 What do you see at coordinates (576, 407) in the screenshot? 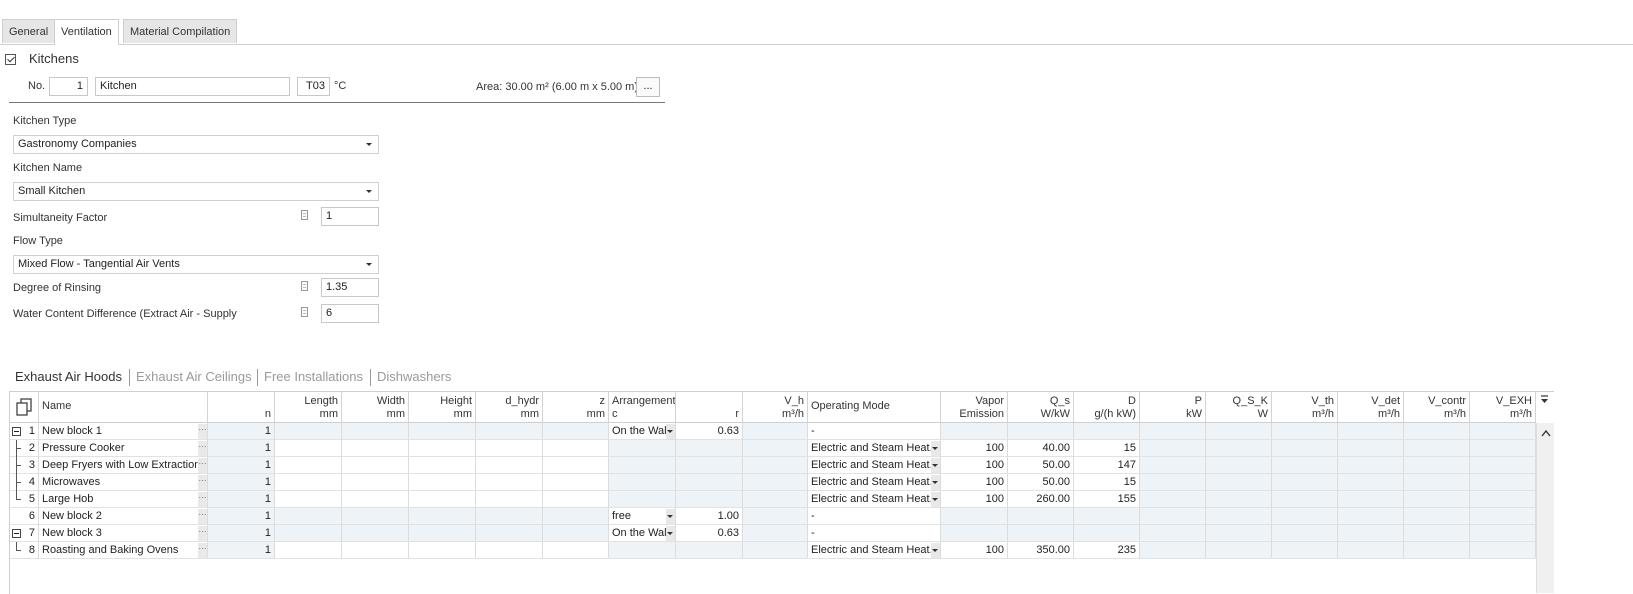
I see `column-header-z: z mm` at bounding box center [576, 407].